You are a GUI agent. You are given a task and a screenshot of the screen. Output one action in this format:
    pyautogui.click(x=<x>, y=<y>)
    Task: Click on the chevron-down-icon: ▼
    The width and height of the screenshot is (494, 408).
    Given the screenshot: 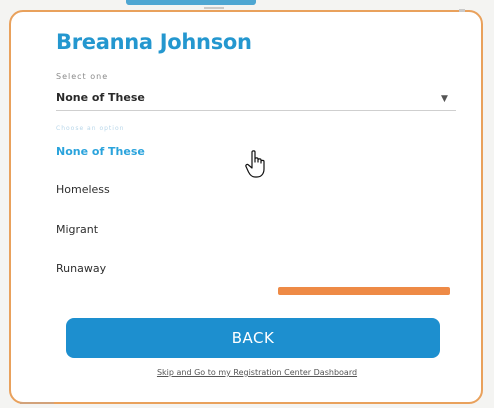 What is the action you would take?
    pyautogui.click(x=444, y=99)
    